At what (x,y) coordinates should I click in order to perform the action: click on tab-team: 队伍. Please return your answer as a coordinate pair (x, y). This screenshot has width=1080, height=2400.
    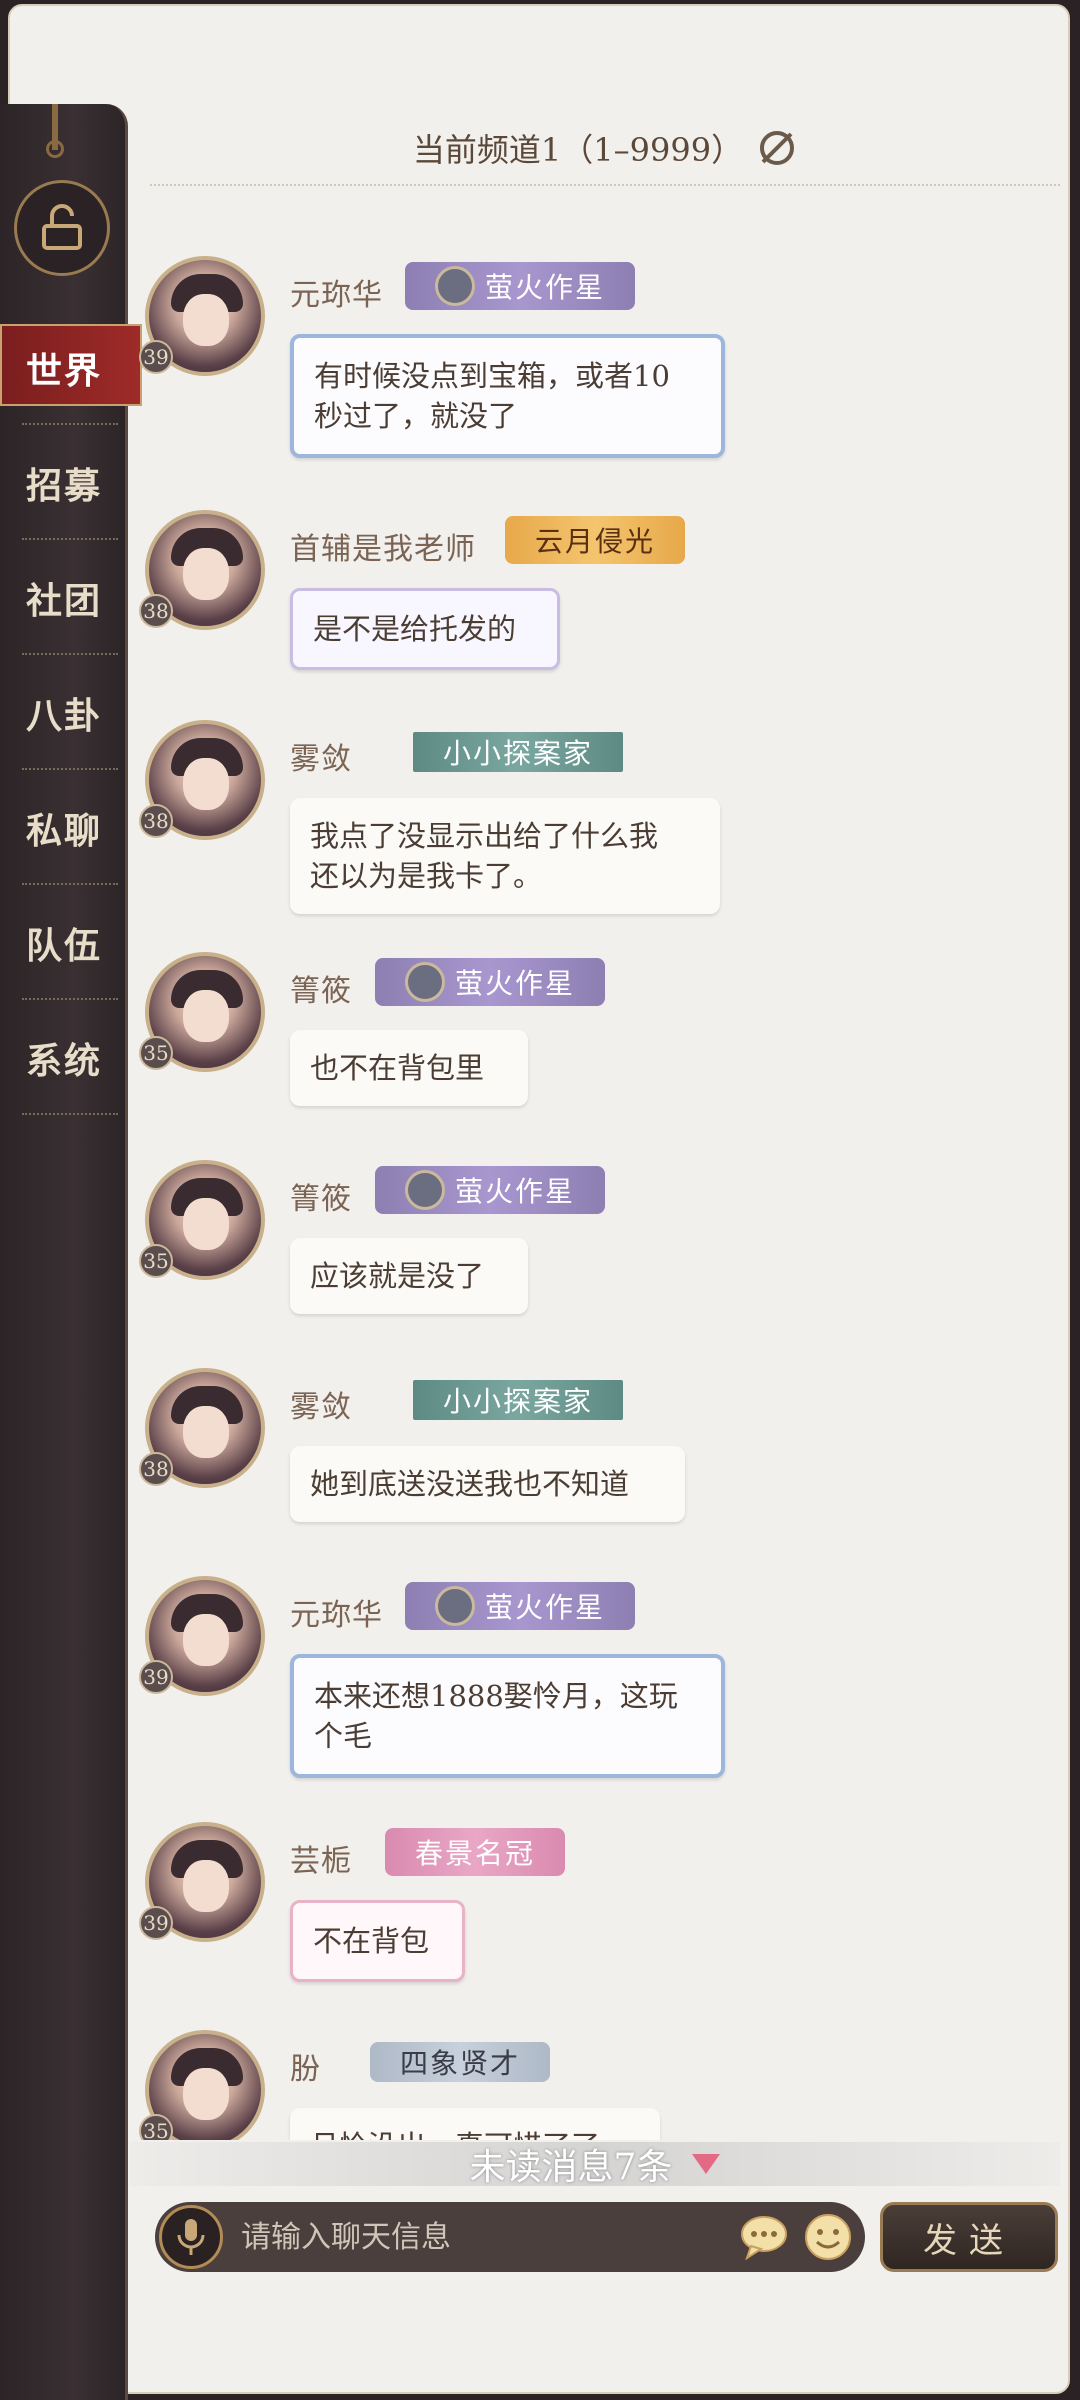
    Looking at the image, I should click on (64, 942).